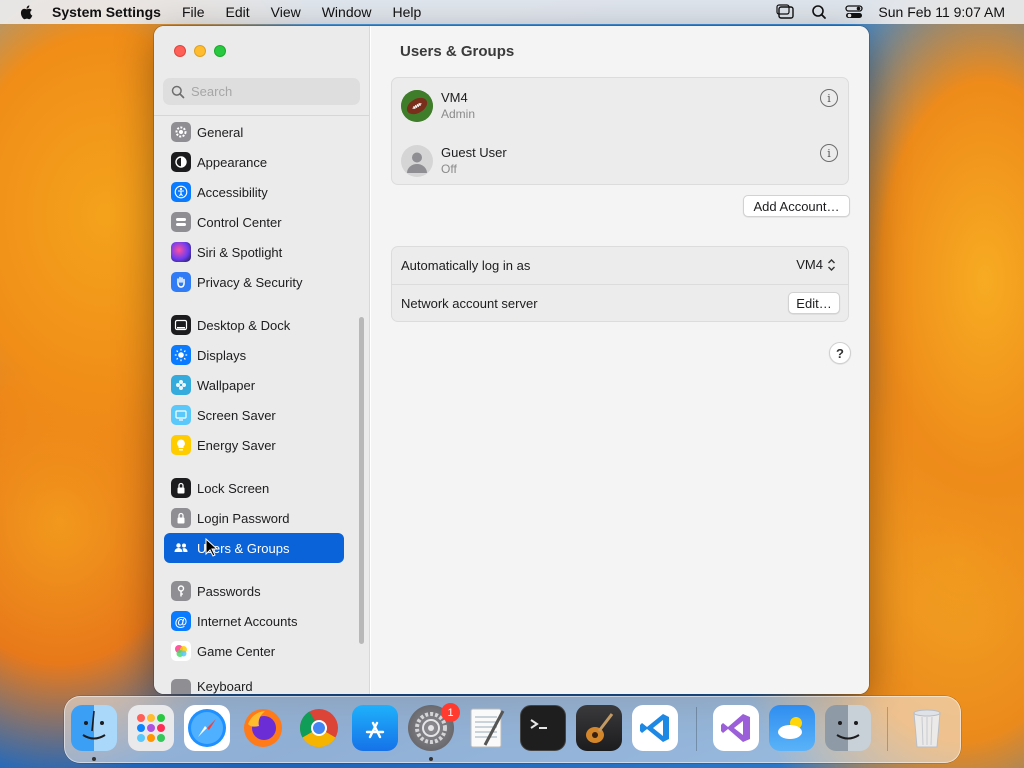  Describe the element at coordinates (261, 115) in the screenshot. I see `sidebar-divider` at that location.